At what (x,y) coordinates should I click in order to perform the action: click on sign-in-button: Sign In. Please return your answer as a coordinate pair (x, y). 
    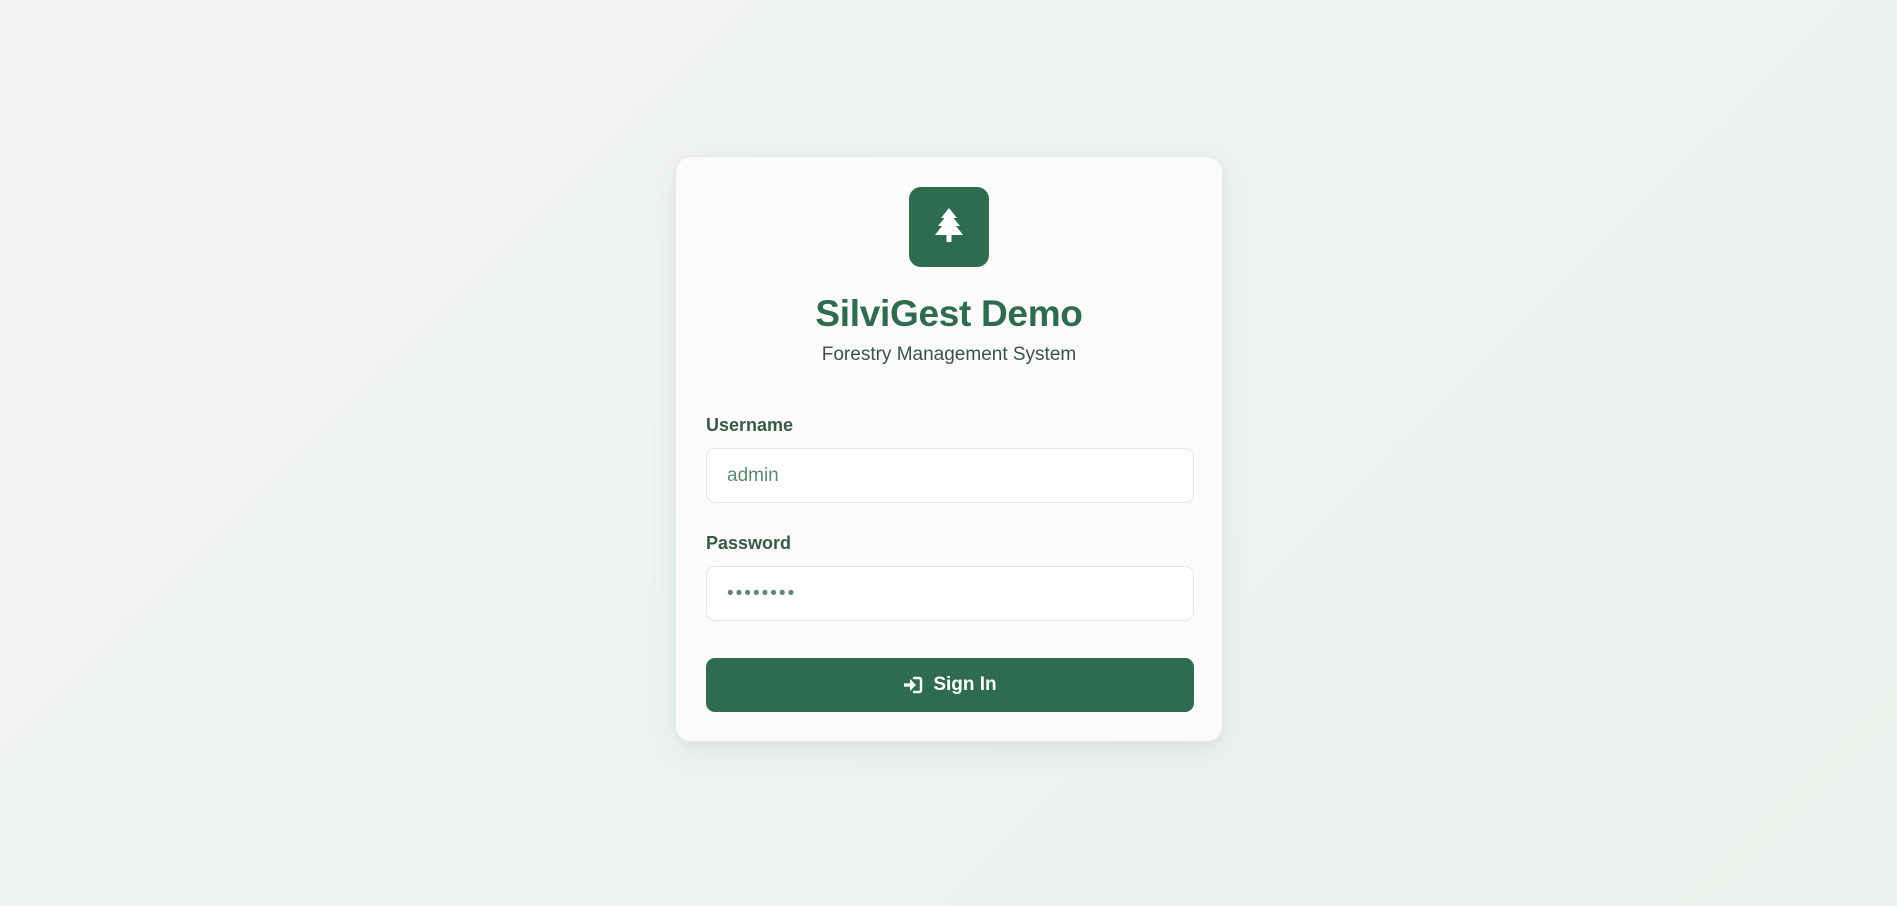
    Looking at the image, I should click on (950, 685).